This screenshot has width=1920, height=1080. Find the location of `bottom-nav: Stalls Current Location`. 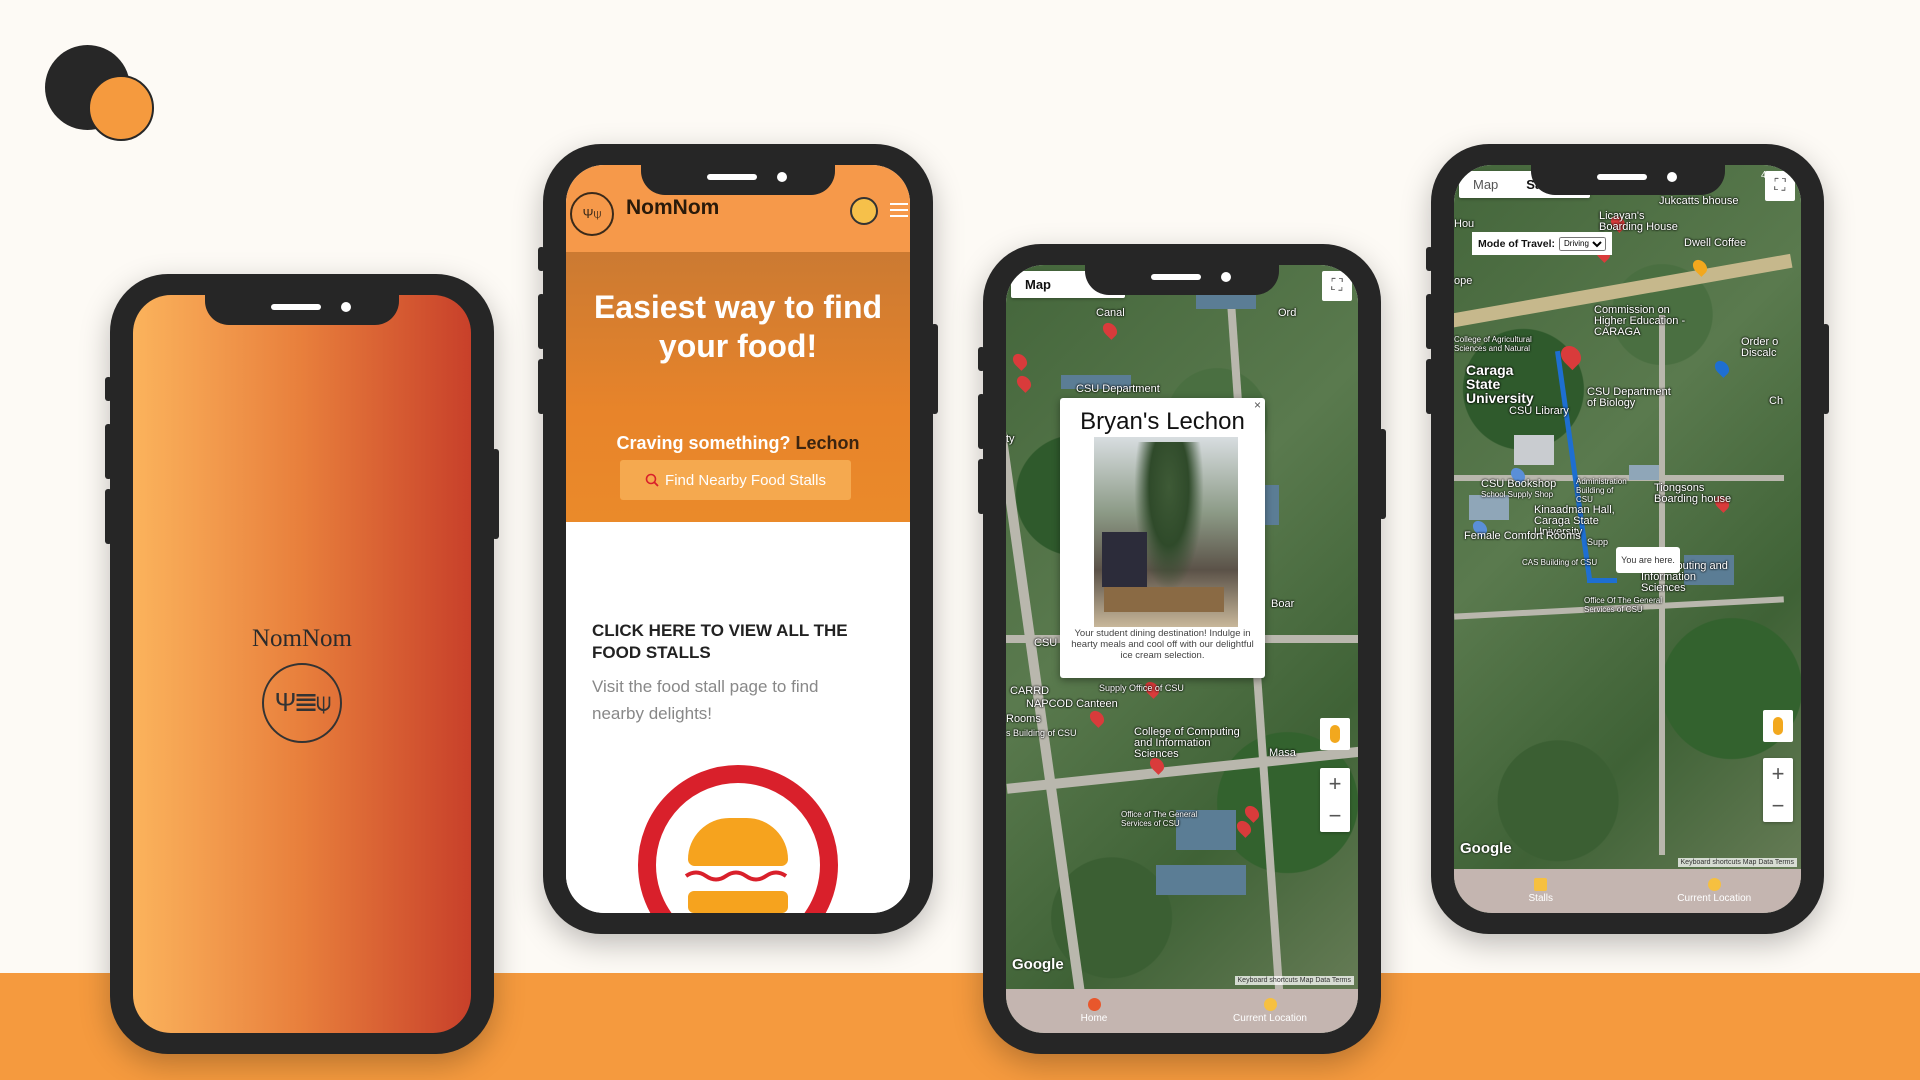

bottom-nav: Stalls Current Location is located at coordinates (1627, 891).